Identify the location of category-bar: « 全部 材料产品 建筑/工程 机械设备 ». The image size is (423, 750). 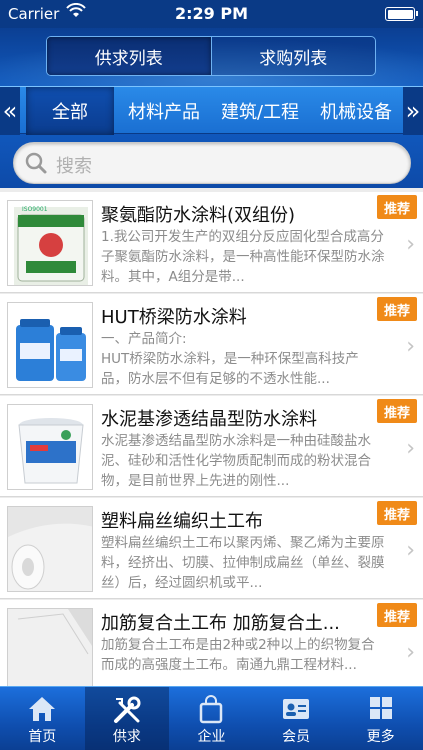
(211, 110).